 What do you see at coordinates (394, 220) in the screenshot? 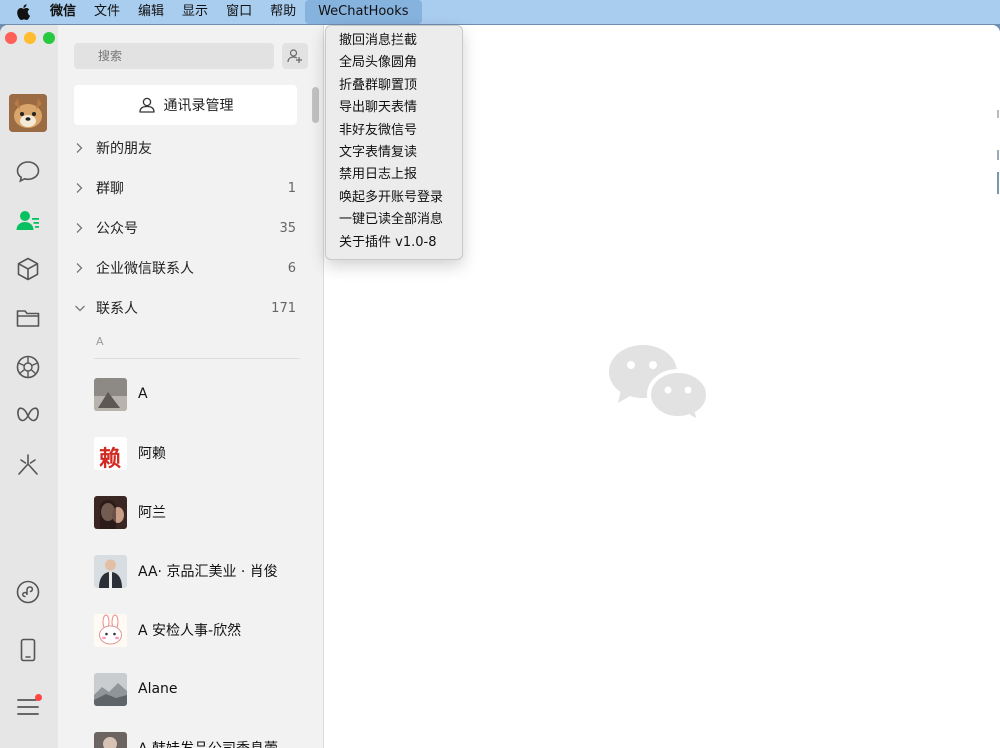
I see `menu-item-mark-all-read: 一键已读全部消息` at bounding box center [394, 220].